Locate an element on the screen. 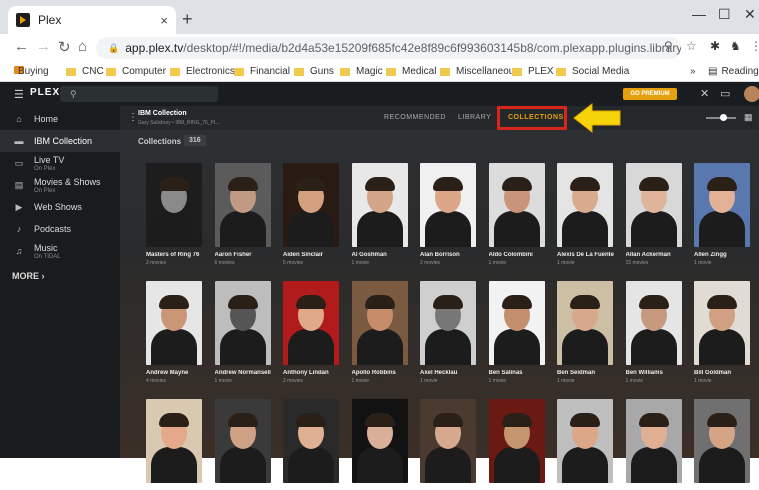 The width and height of the screenshot is (759, 490). collection-title: Allen Zingg is located at coordinates (723, 255).